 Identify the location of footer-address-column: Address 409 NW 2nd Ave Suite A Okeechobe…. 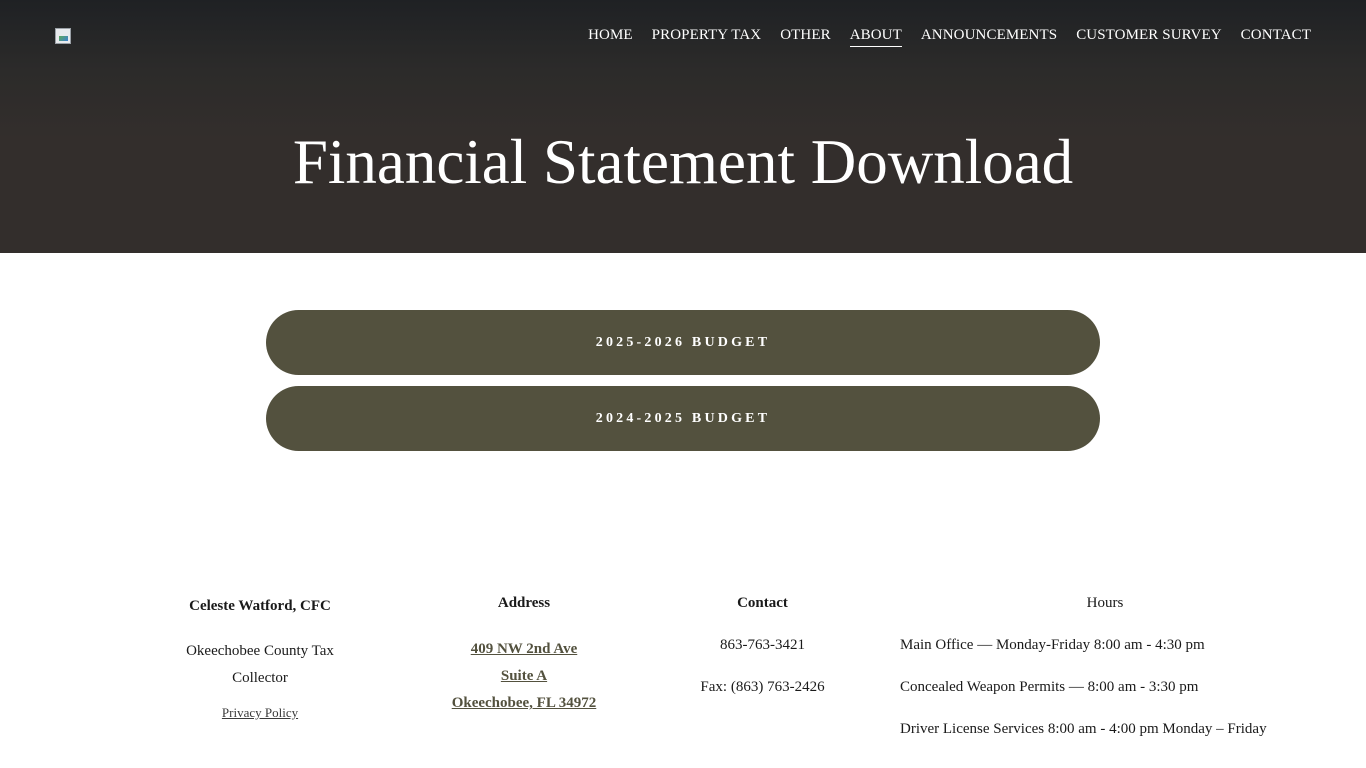
(524, 655).